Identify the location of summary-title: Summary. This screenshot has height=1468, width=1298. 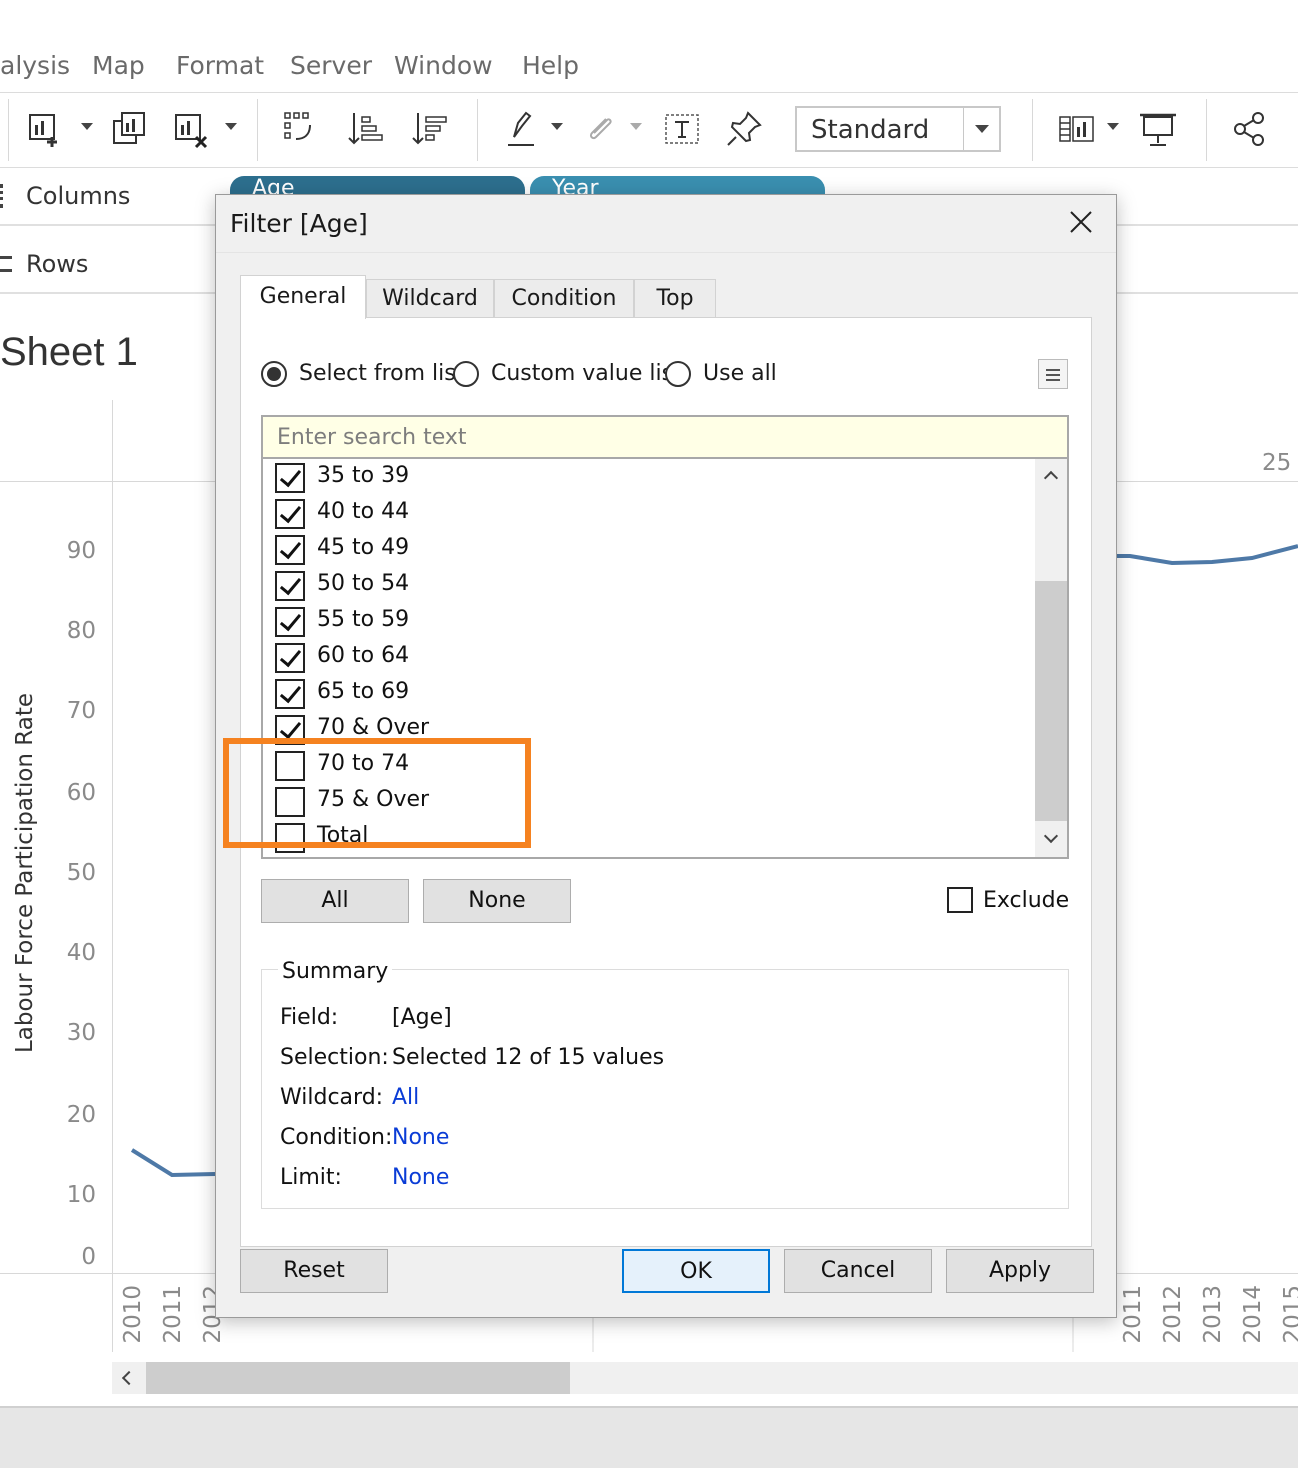
(335, 971).